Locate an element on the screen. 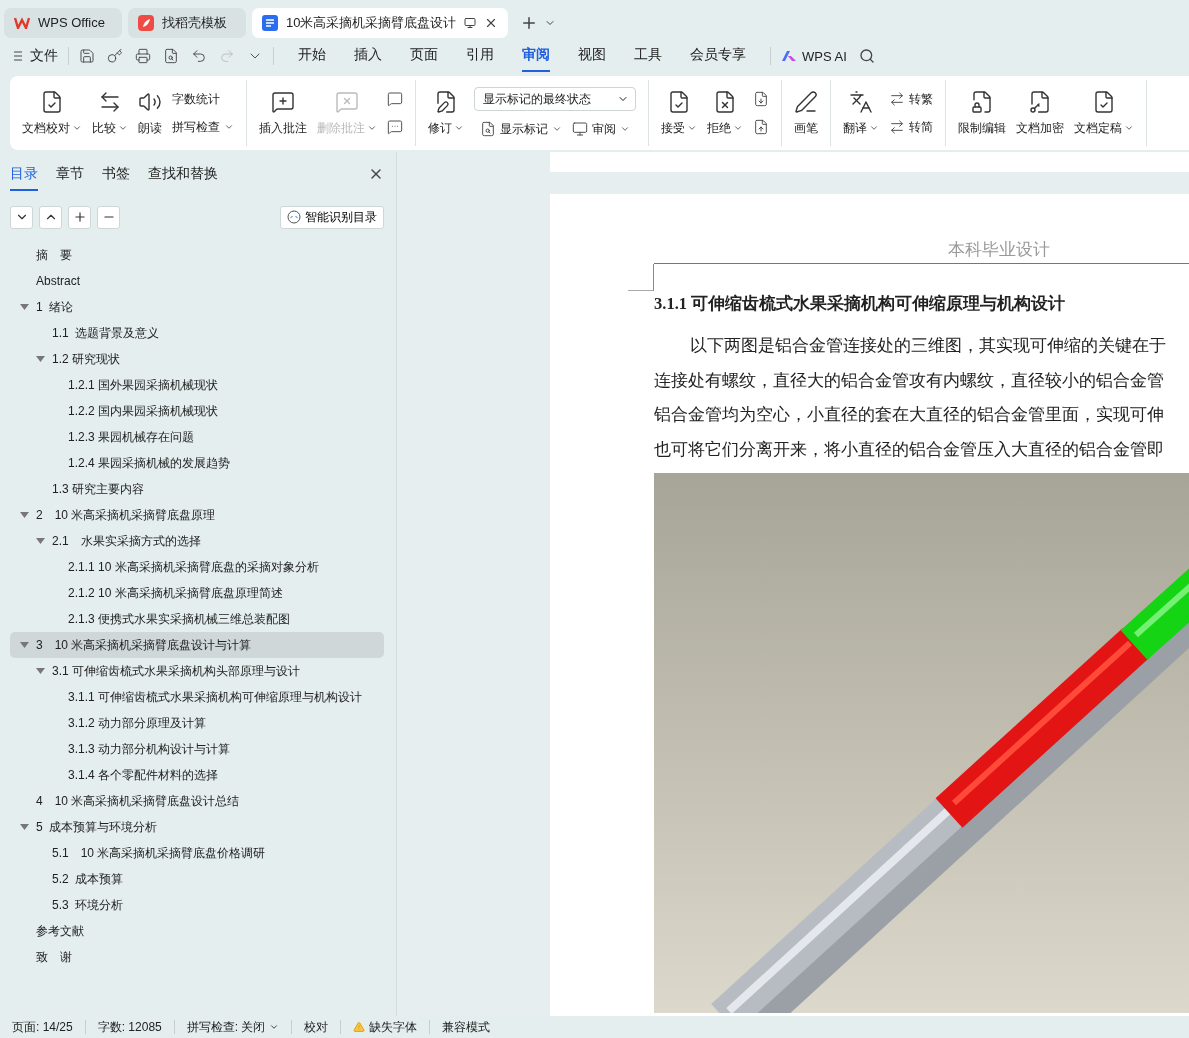  toc-item: 2.1 水果实采摘方式的选择 is located at coordinates (197, 541).